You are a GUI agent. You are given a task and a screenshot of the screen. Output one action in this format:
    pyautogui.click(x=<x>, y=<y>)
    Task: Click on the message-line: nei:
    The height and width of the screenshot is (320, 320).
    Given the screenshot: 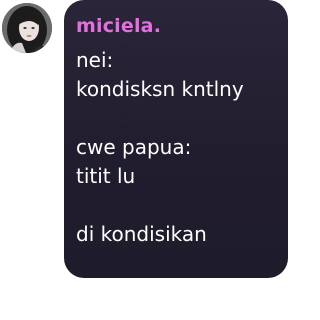 What is the action you would take?
    pyautogui.click(x=95, y=60)
    